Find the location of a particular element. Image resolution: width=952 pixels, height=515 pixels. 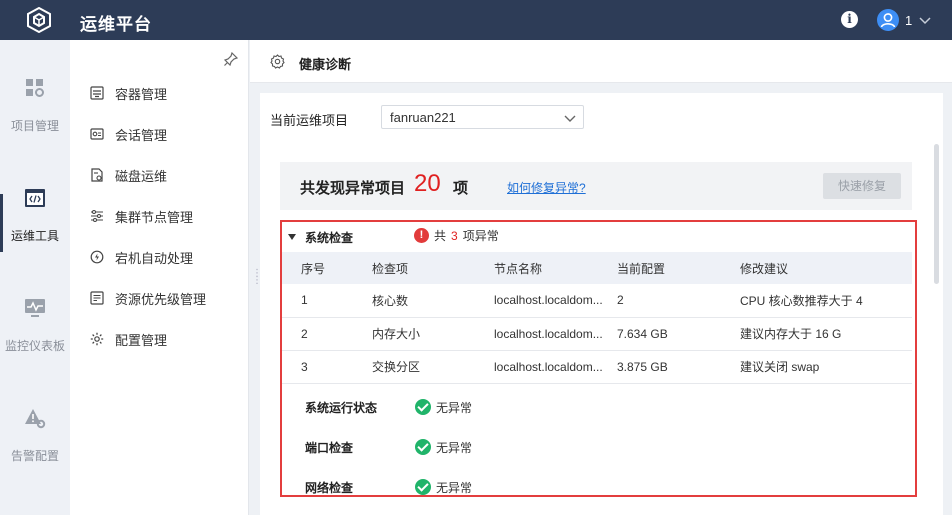

submenu-item-config: 配置管理 is located at coordinates (128, 339).